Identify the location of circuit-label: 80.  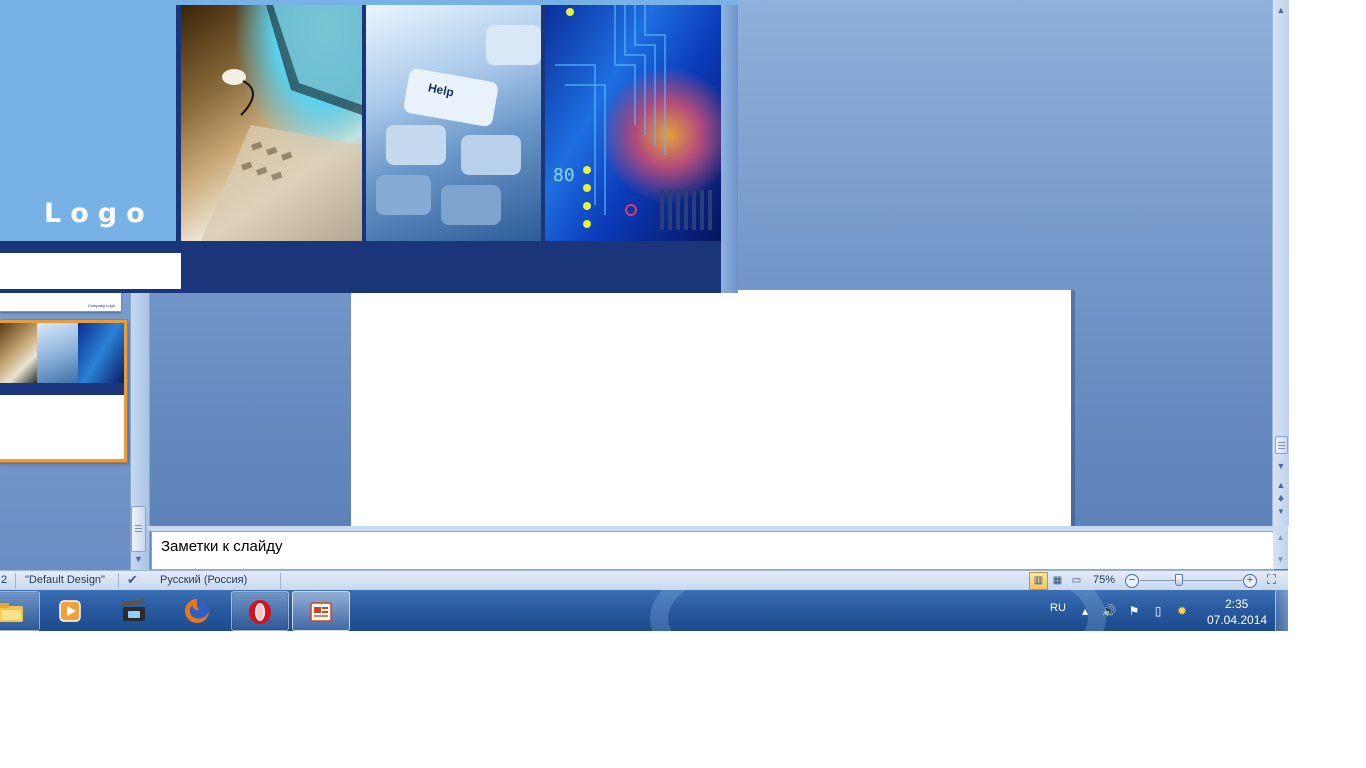
(564, 175).